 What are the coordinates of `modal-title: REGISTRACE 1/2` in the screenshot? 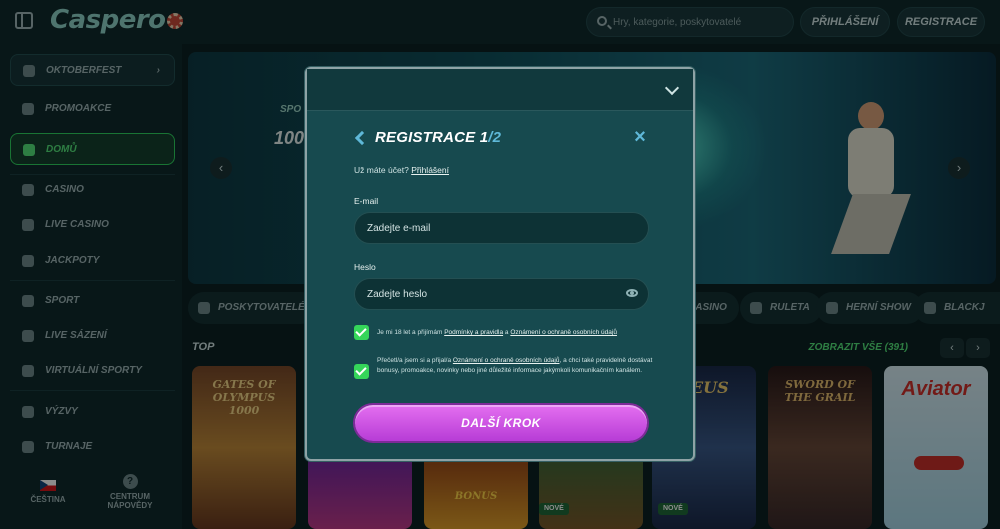 It's located at (438, 137).